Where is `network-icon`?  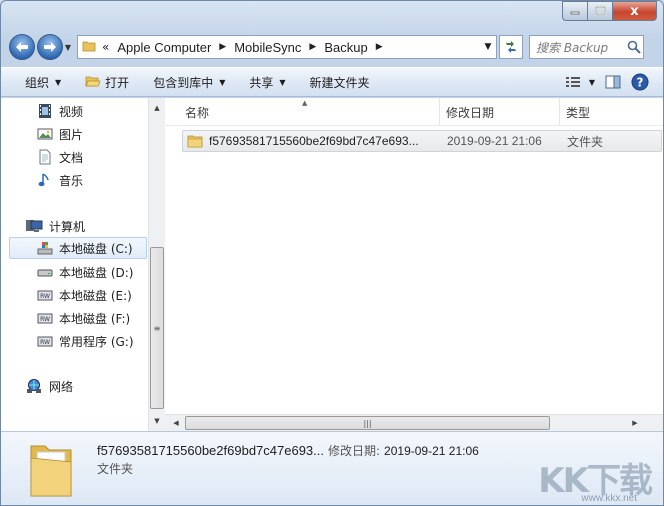 network-icon is located at coordinates (34, 386).